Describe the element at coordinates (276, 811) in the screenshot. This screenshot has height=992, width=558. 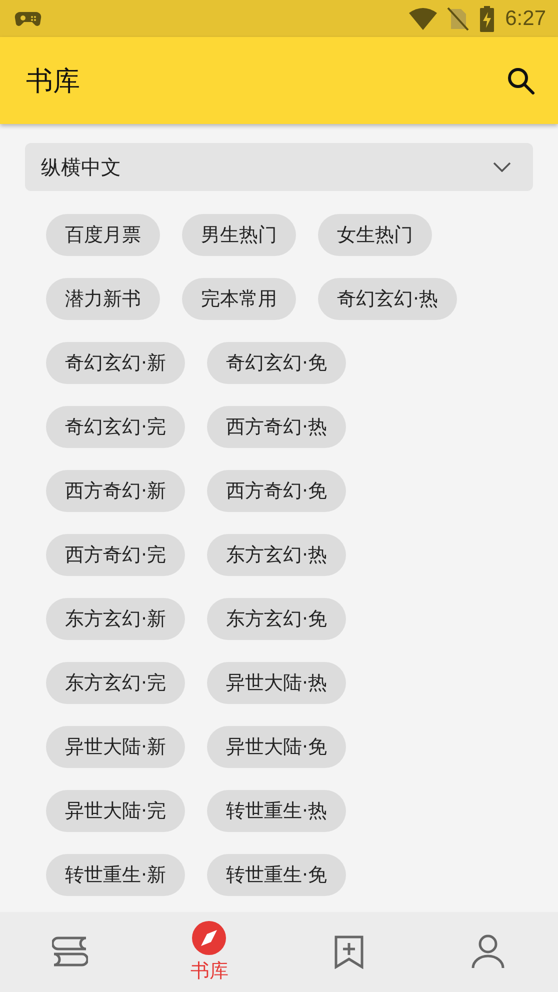
I see `tag-chip: 转世重生·热` at that location.